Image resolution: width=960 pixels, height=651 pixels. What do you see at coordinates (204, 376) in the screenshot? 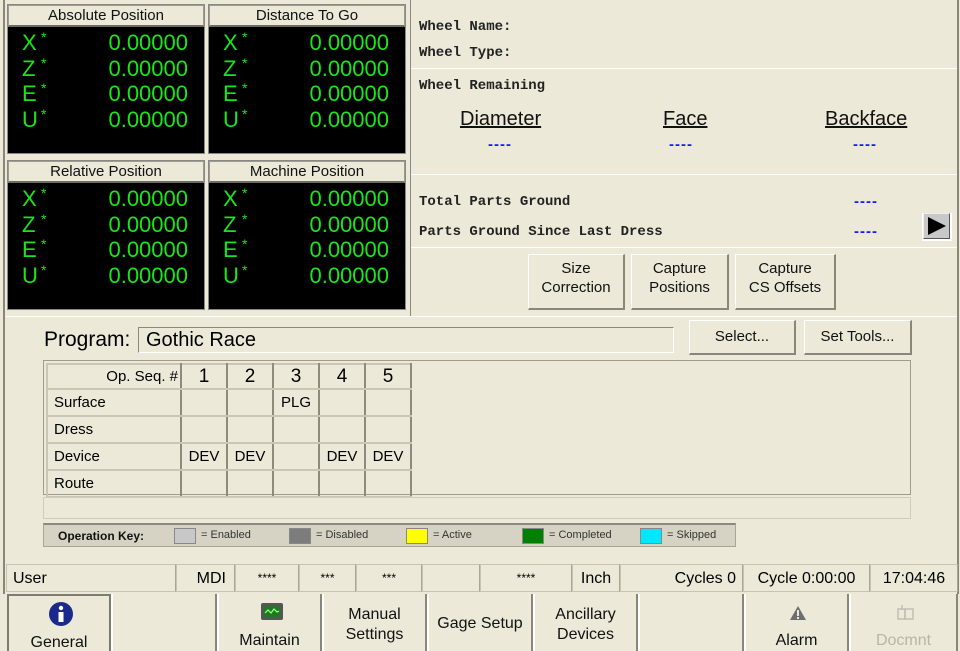
I see `op-seq-column-header: 1` at bounding box center [204, 376].